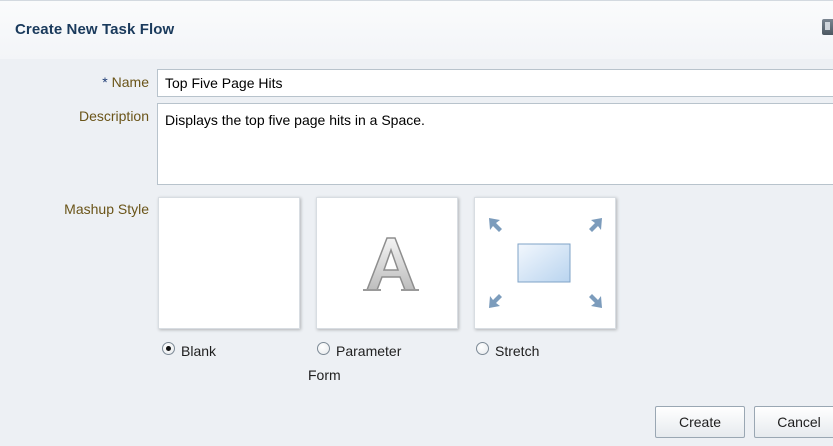 This screenshot has height=446, width=833. I want to click on dialog-title: Create New Task Flow, so click(95, 29).